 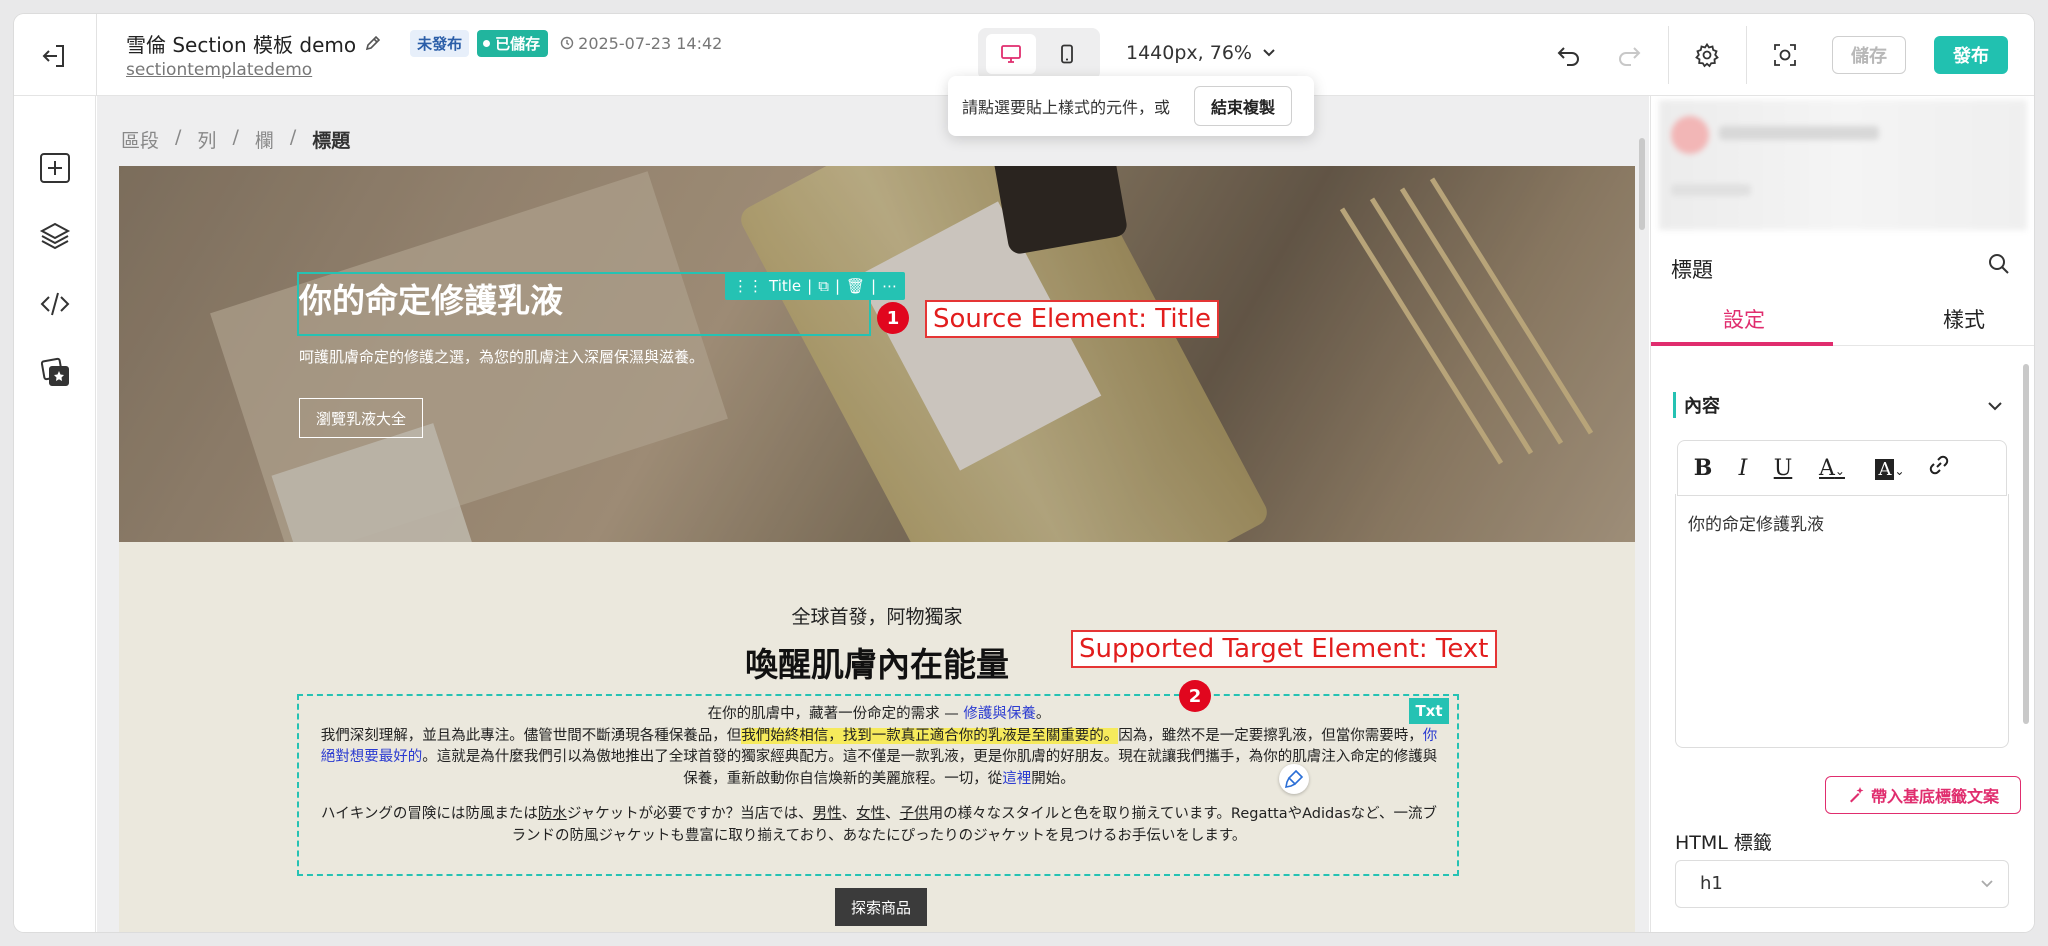 I want to click on italic-icon: I, so click(x=1743, y=468).